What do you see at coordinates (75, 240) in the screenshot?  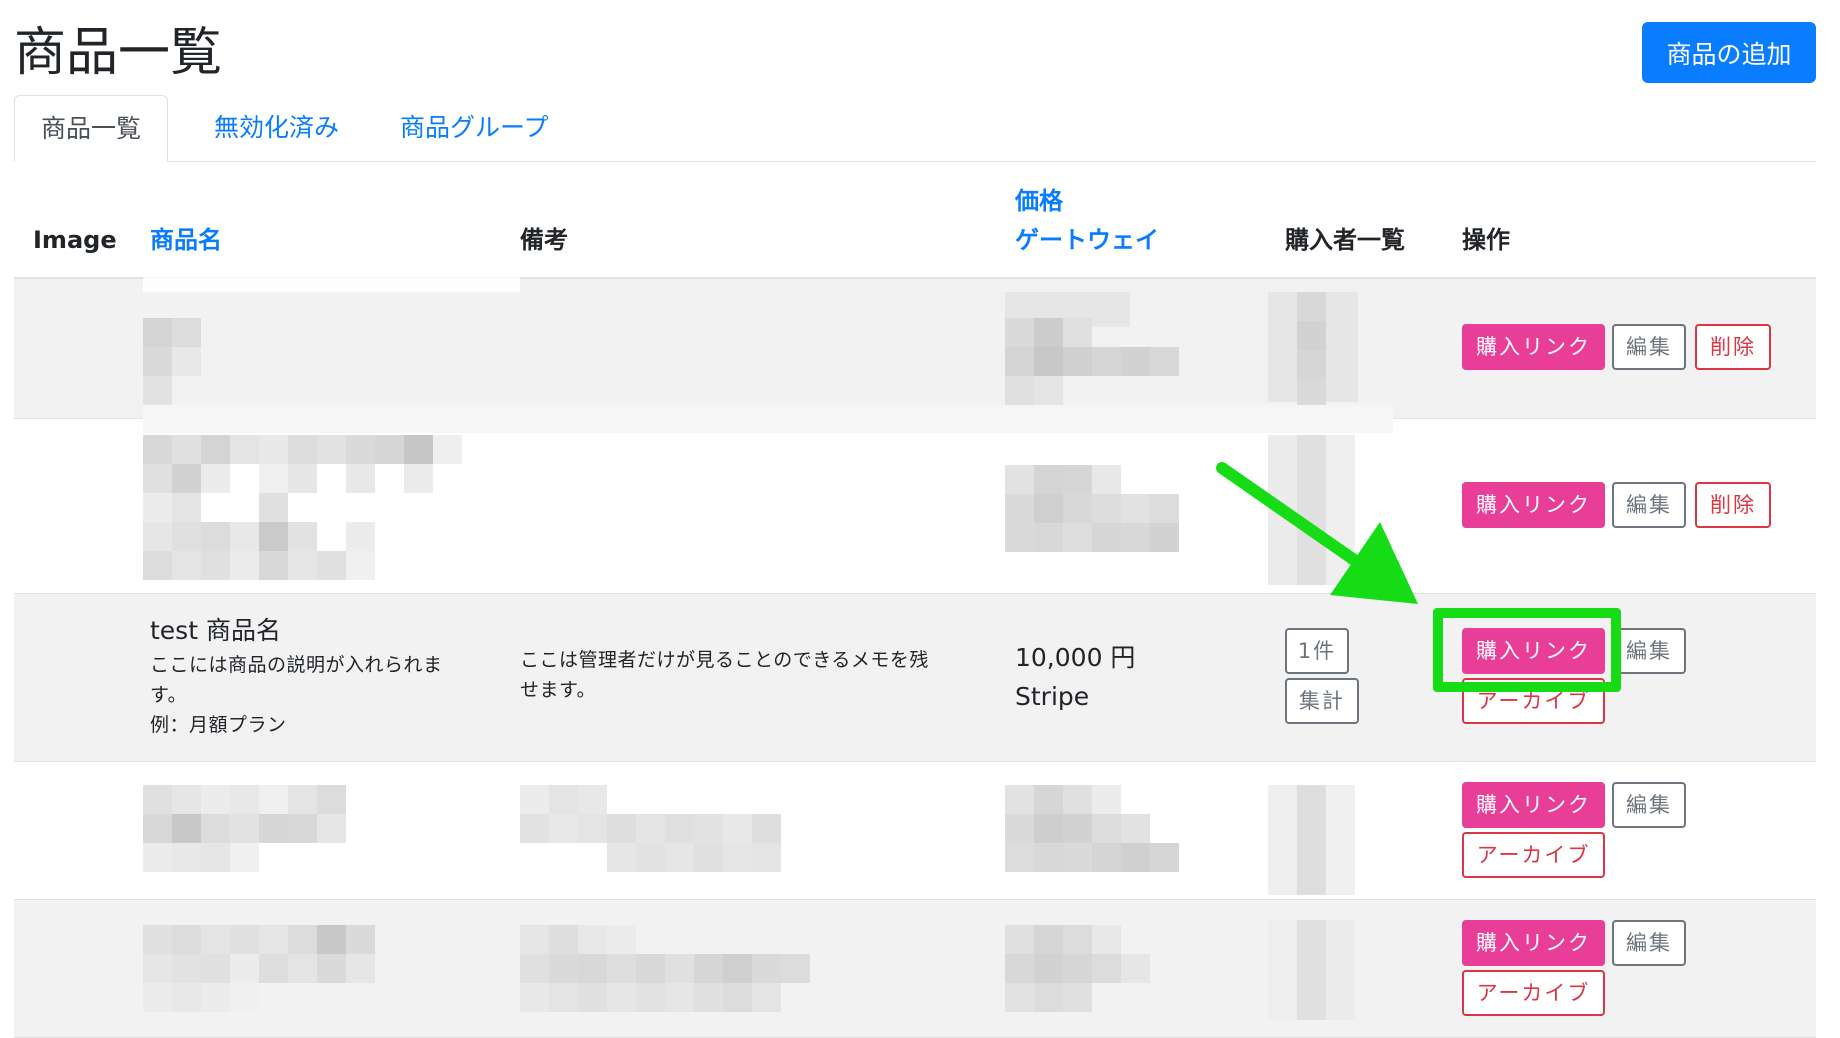 I see `header-image: Image` at bounding box center [75, 240].